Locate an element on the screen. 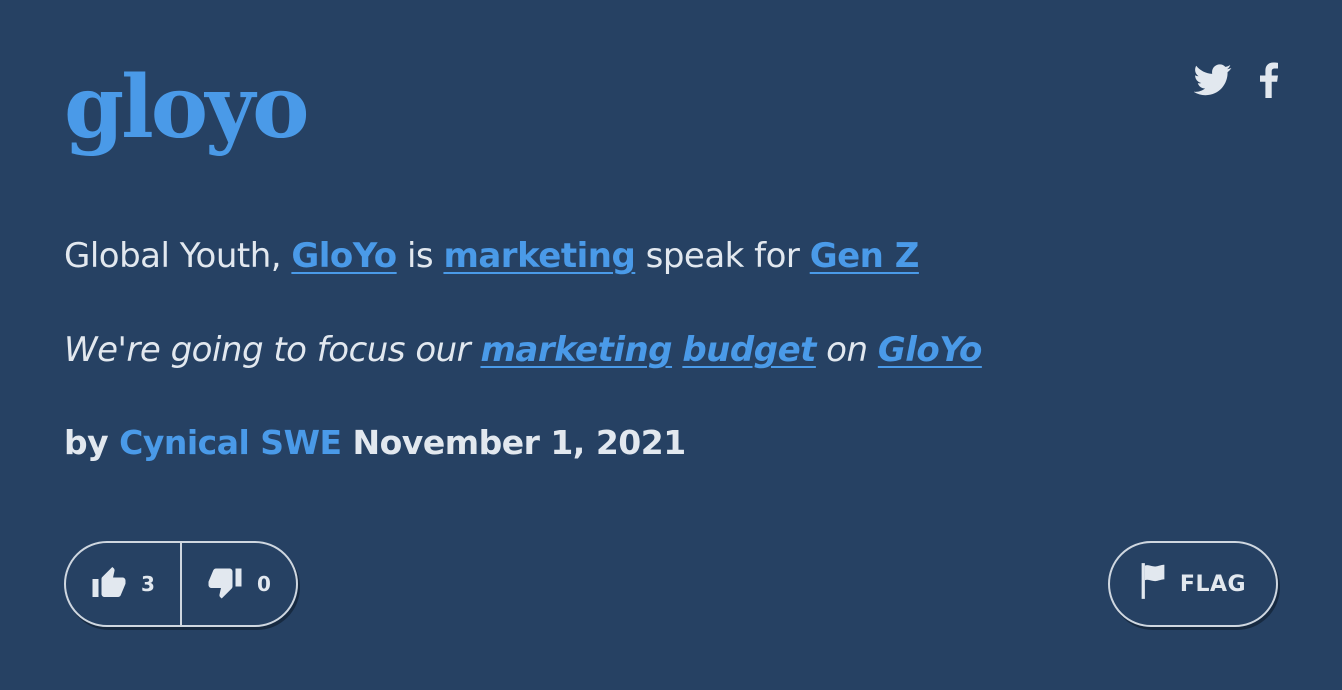  term-link-budget: budget is located at coordinates (749, 350).